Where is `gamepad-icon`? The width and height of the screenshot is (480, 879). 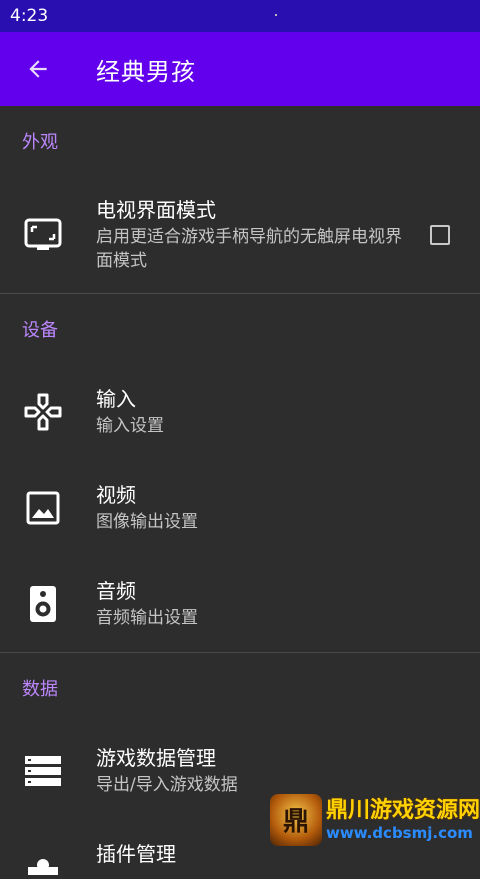
gamepad-icon is located at coordinates (48, 412).